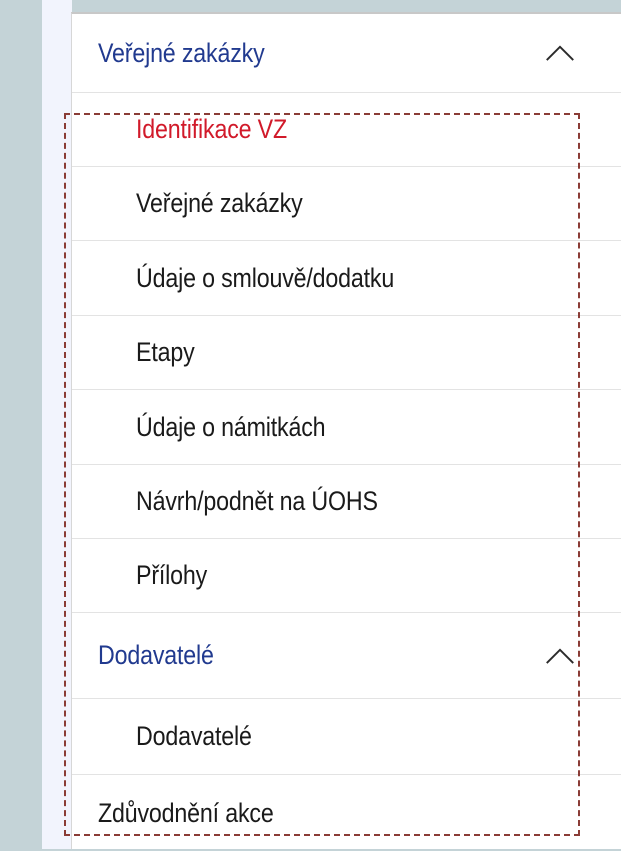 The height and width of the screenshot is (851, 621). Describe the element at coordinates (265, 277) in the screenshot. I see `menu-item-label: Údaje o smlouvě/dodatku` at that location.